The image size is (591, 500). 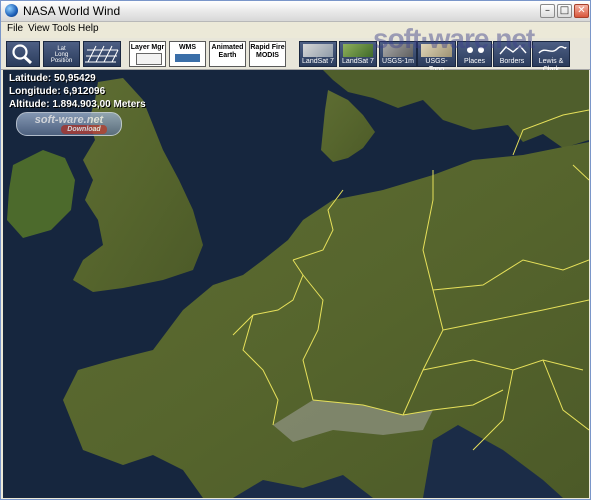 What do you see at coordinates (551, 57) in the screenshot?
I see `lewis-clark-button: Lewis & Clark` at bounding box center [551, 57].